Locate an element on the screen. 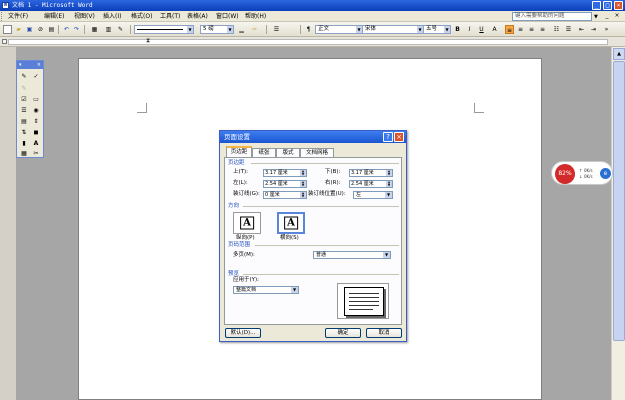 The height and width of the screenshot is (400, 625). new-document-icon is located at coordinates (7, 29).